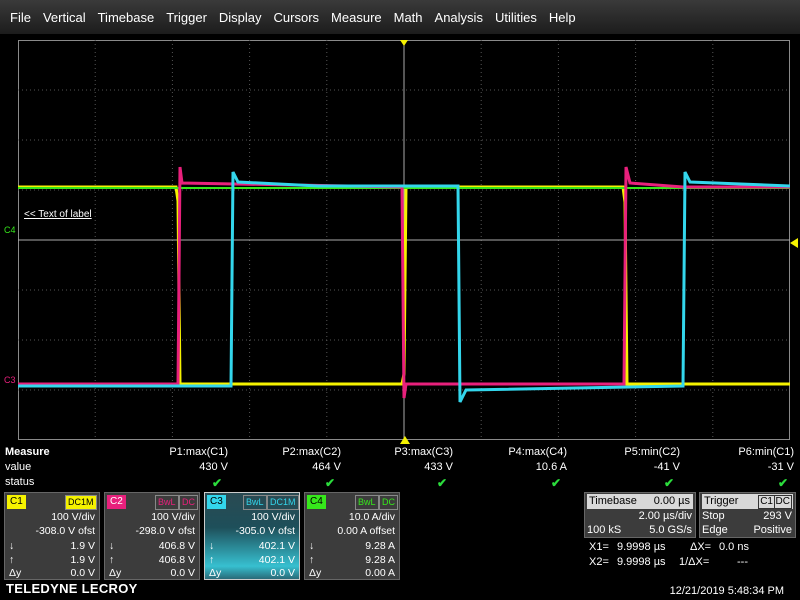 The height and width of the screenshot is (600, 800). What do you see at coordinates (20, 17) in the screenshot?
I see `menu-file: File` at bounding box center [20, 17].